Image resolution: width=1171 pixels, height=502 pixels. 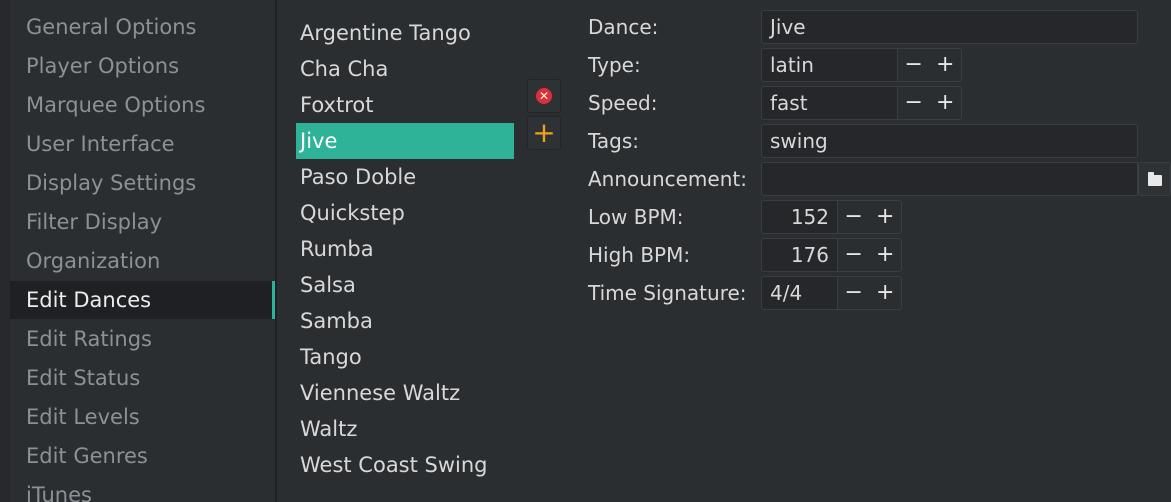 I want to click on nav-item-edit-status: Edit Status, so click(x=142, y=378).